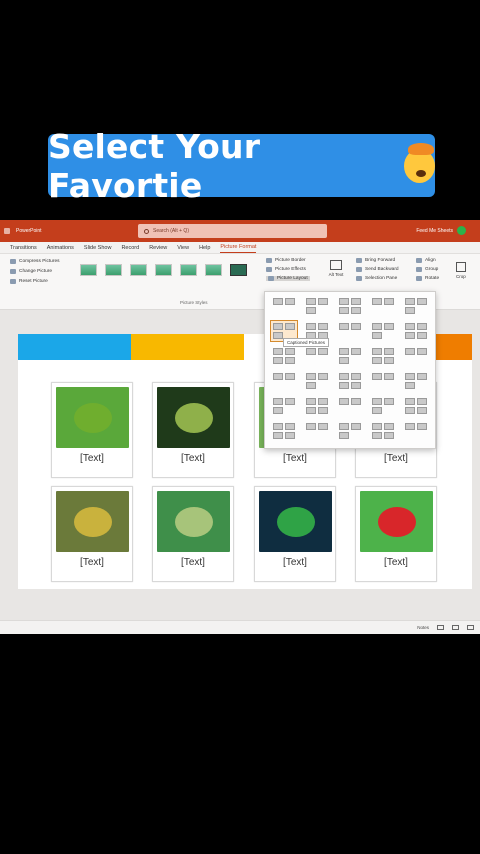 The image size is (480, 854). What do you see at coordinates (455, 627) in the screenshot?
I see `slide-sorter-icon` at bounding box center [455, 627].